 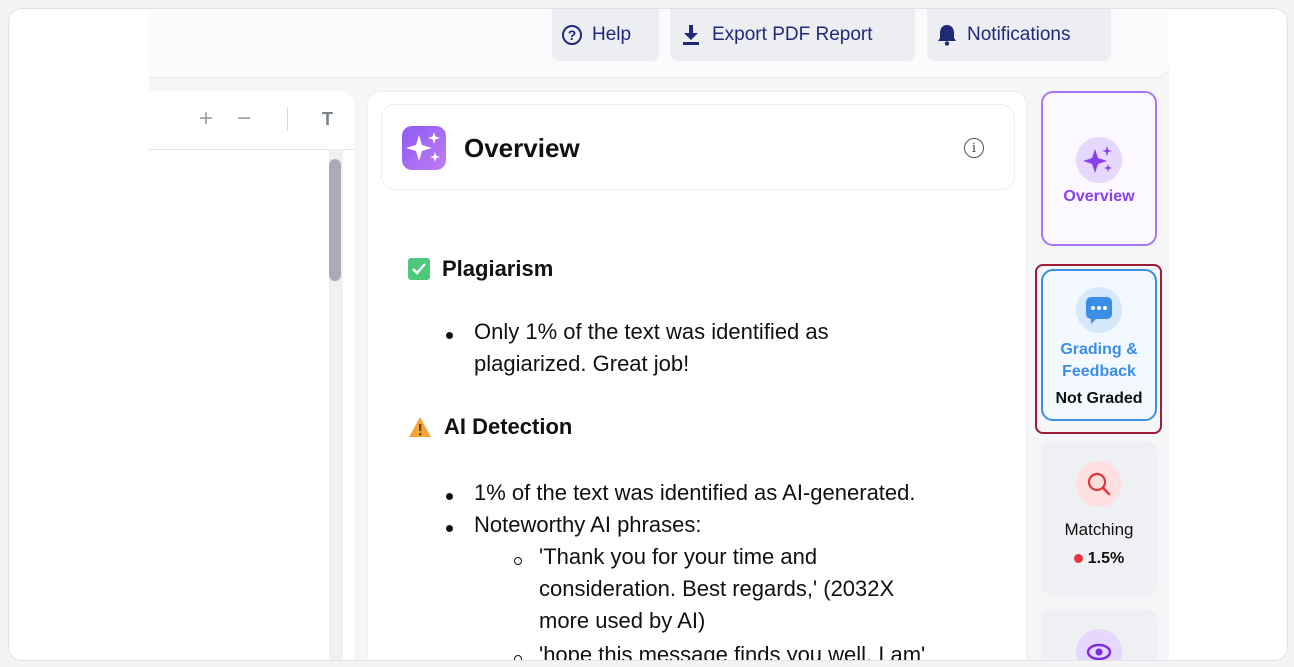 What do you see at coordinates (287, 119) in the screenshot?
I see `toolbar-divider` at bounding box center [287, 119].